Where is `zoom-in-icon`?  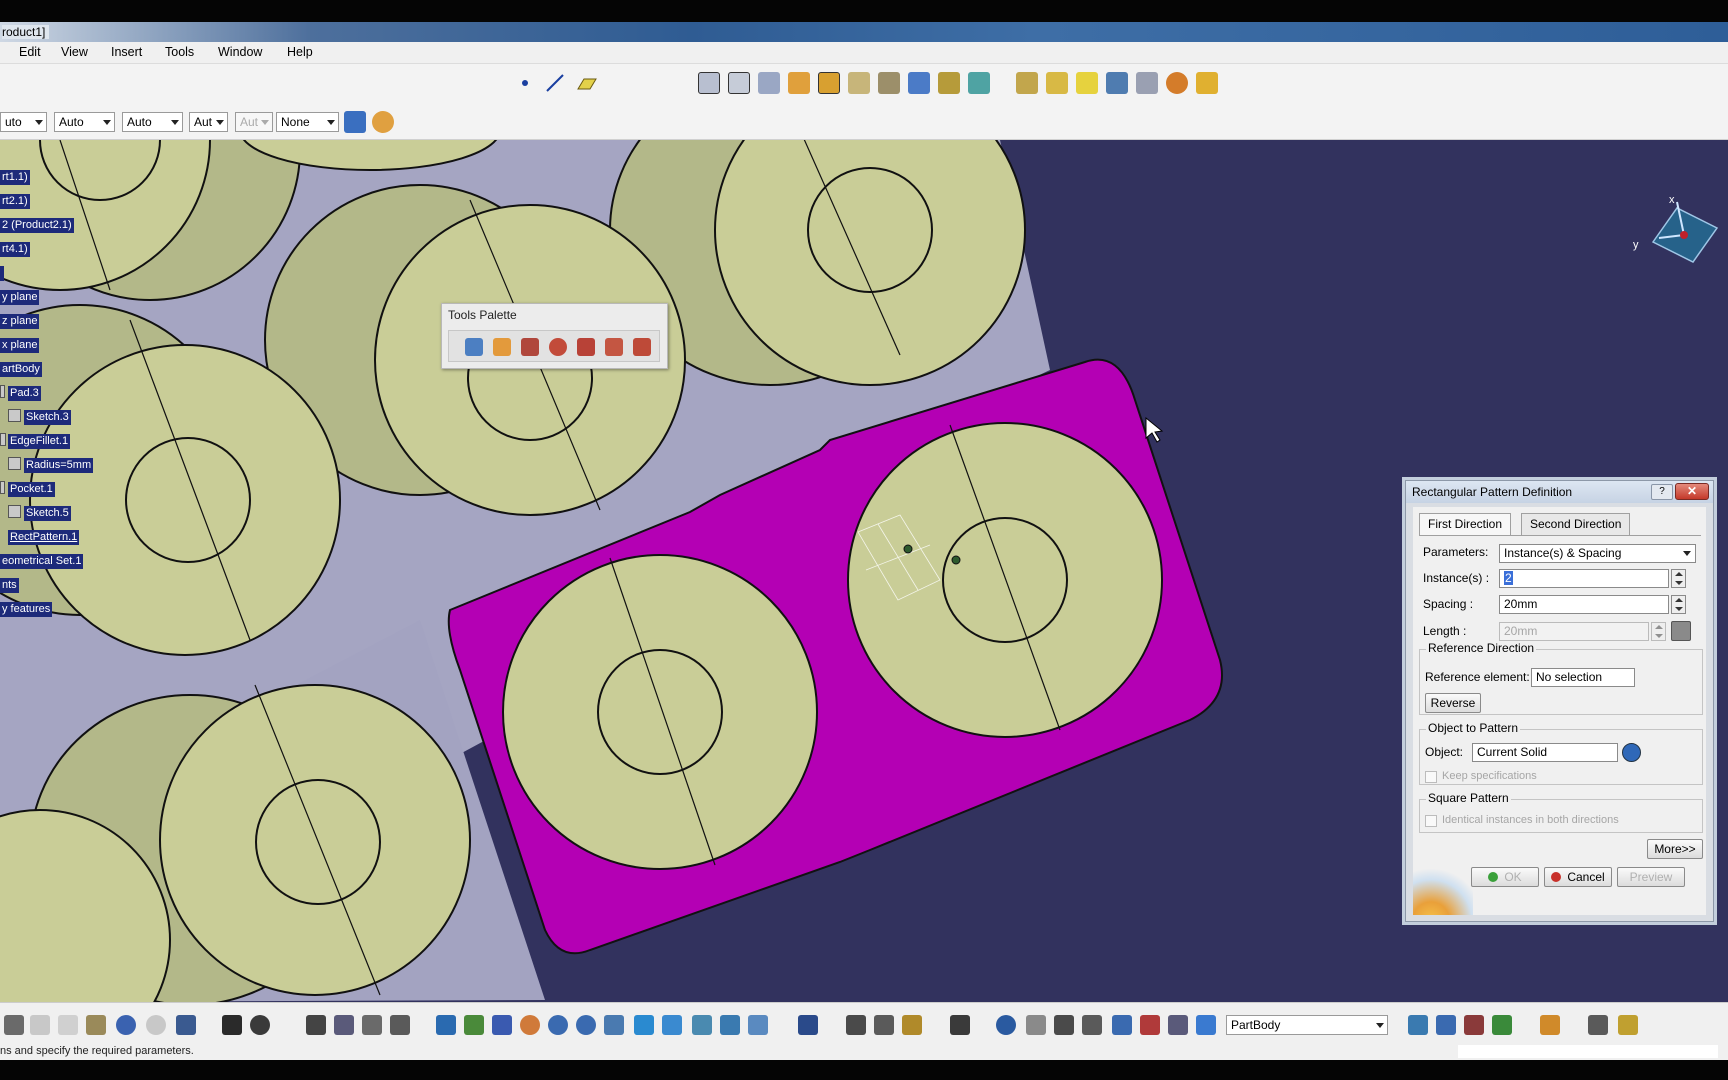 zoom-in-icon is located at coordinates (558, 1025).